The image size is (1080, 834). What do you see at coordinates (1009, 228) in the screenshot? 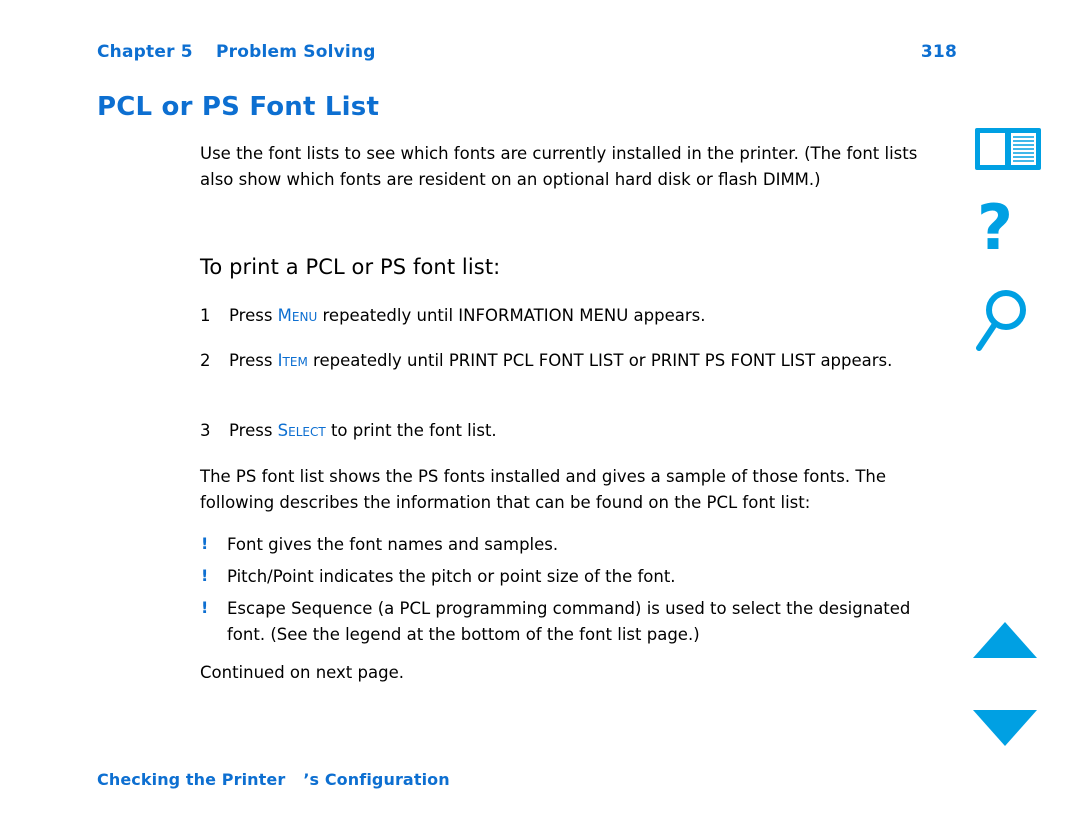
I see `help-question-icon: ?` at bounding box center [1009, 228].